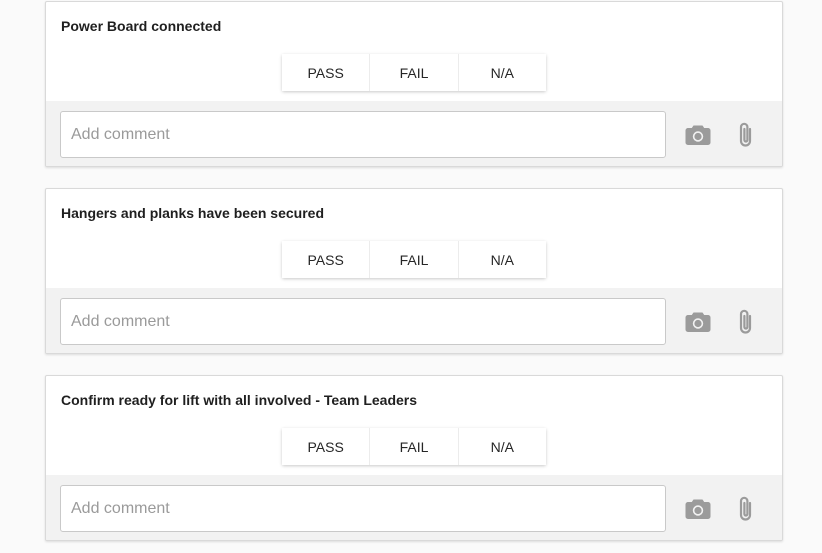  I want to click on item-title: Hangers and planks have been secured, so click(192, 213).